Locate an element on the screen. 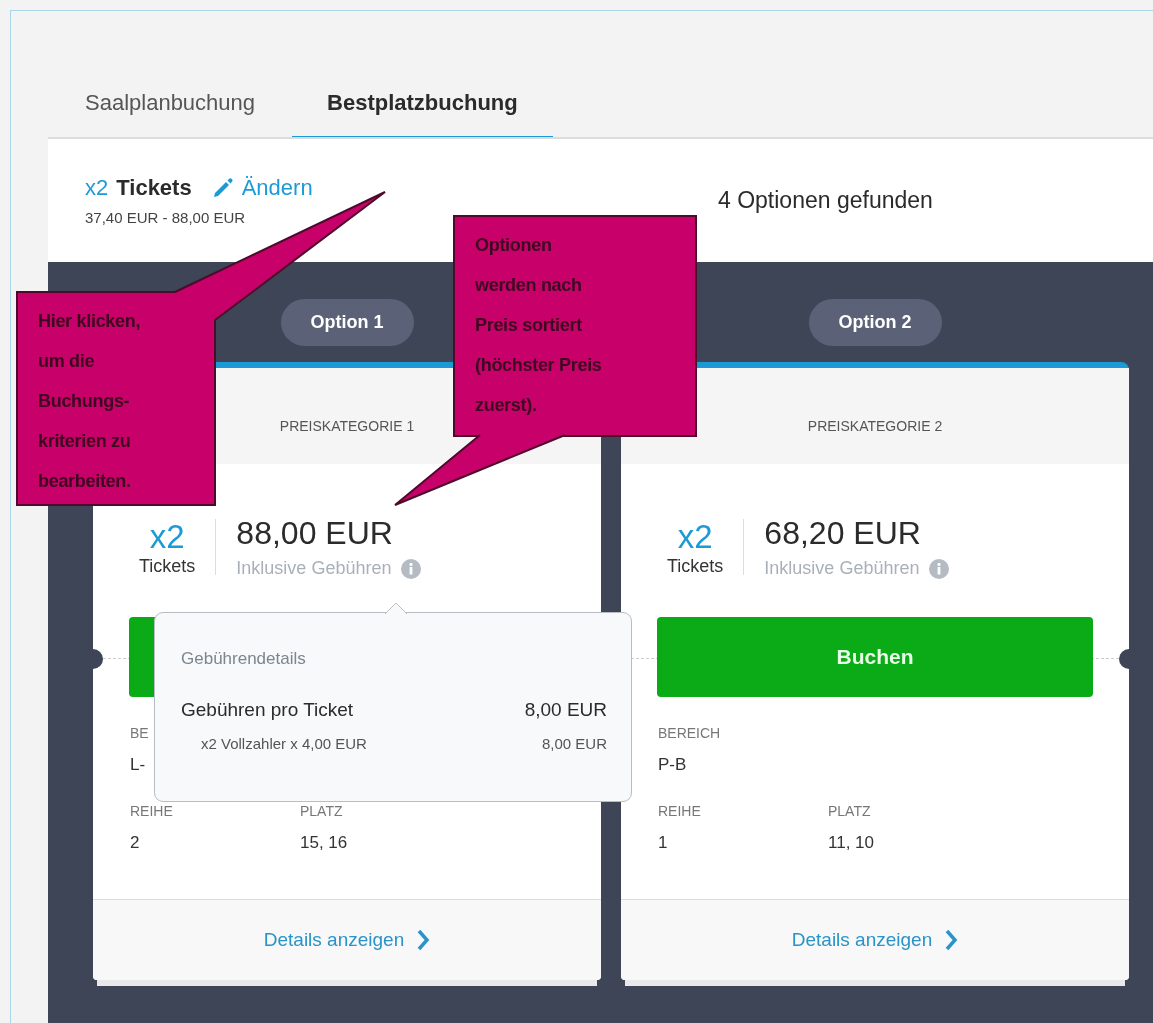 The width and height of the screenshot is (1153, 1023). field-label: BEREICH is located at coordinates (690, 733).